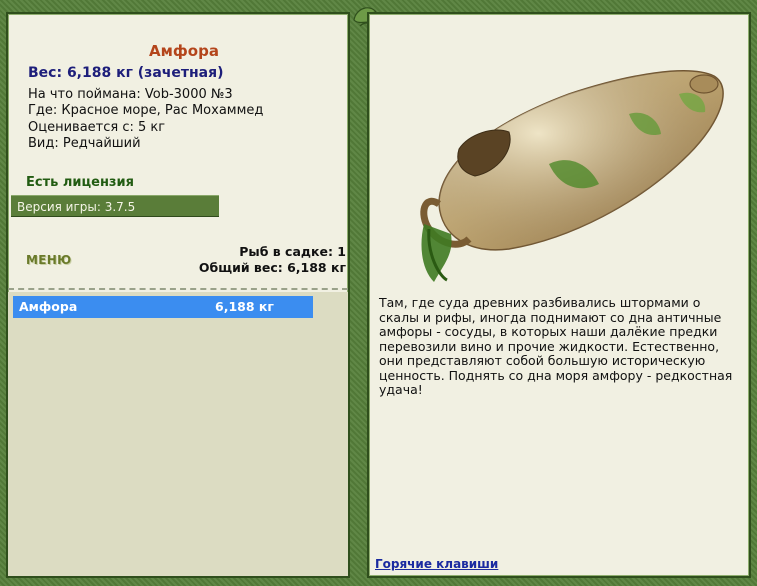 Image resolution: width=757 pixels, height=586 pixels. What do you see at coordinates (572, 176) in the screenshot?
I see `amphora-image` at bounding box center [572, 176].